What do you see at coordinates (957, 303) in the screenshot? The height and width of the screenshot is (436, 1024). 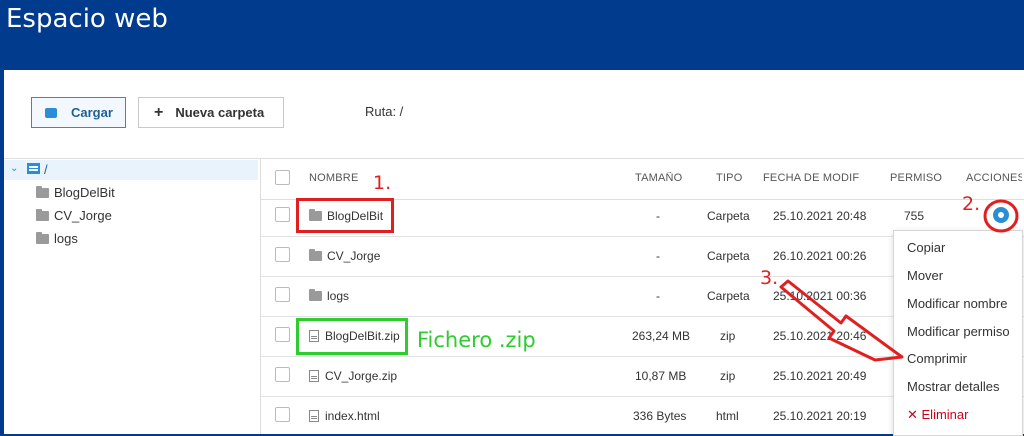 I see `menu-item-rename: Modificar nombre` at bounding box center [957, 303].